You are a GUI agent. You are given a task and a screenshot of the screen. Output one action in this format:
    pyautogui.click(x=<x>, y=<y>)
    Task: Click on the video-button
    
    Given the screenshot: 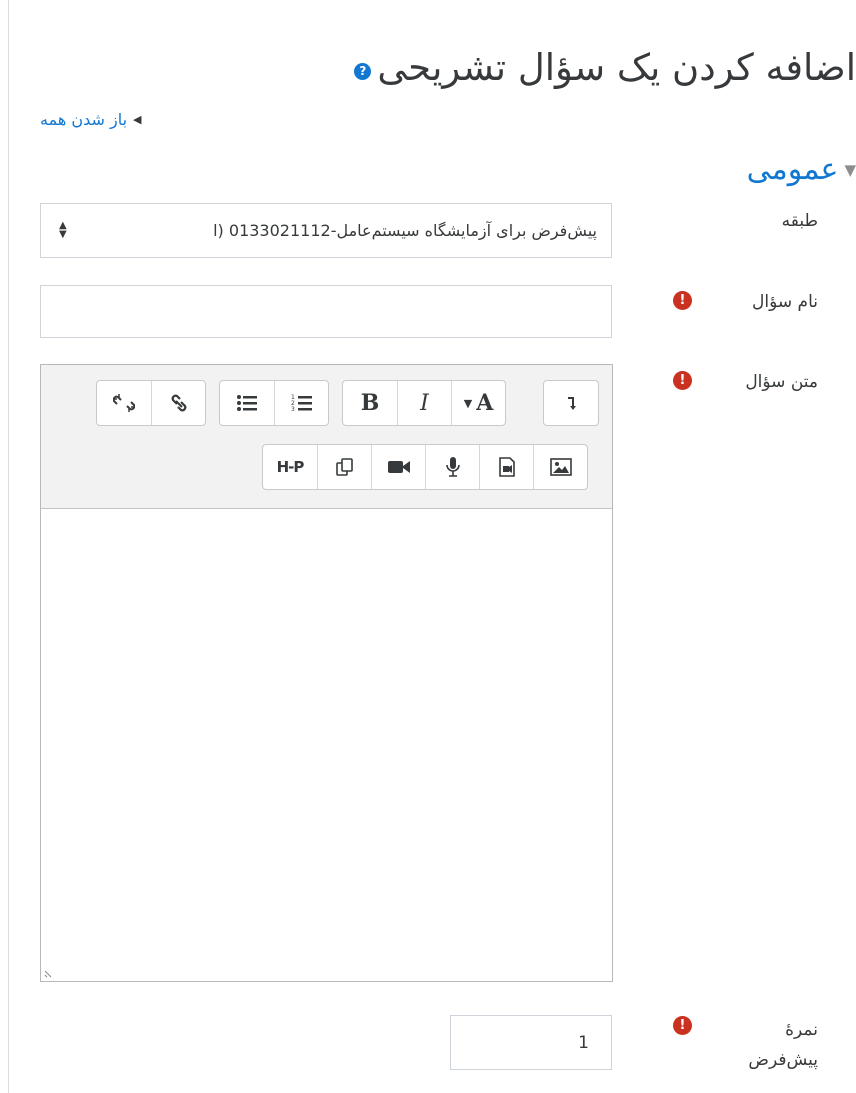 What is the action you would take?
    pyautogui.click(x=398, y=467)
    